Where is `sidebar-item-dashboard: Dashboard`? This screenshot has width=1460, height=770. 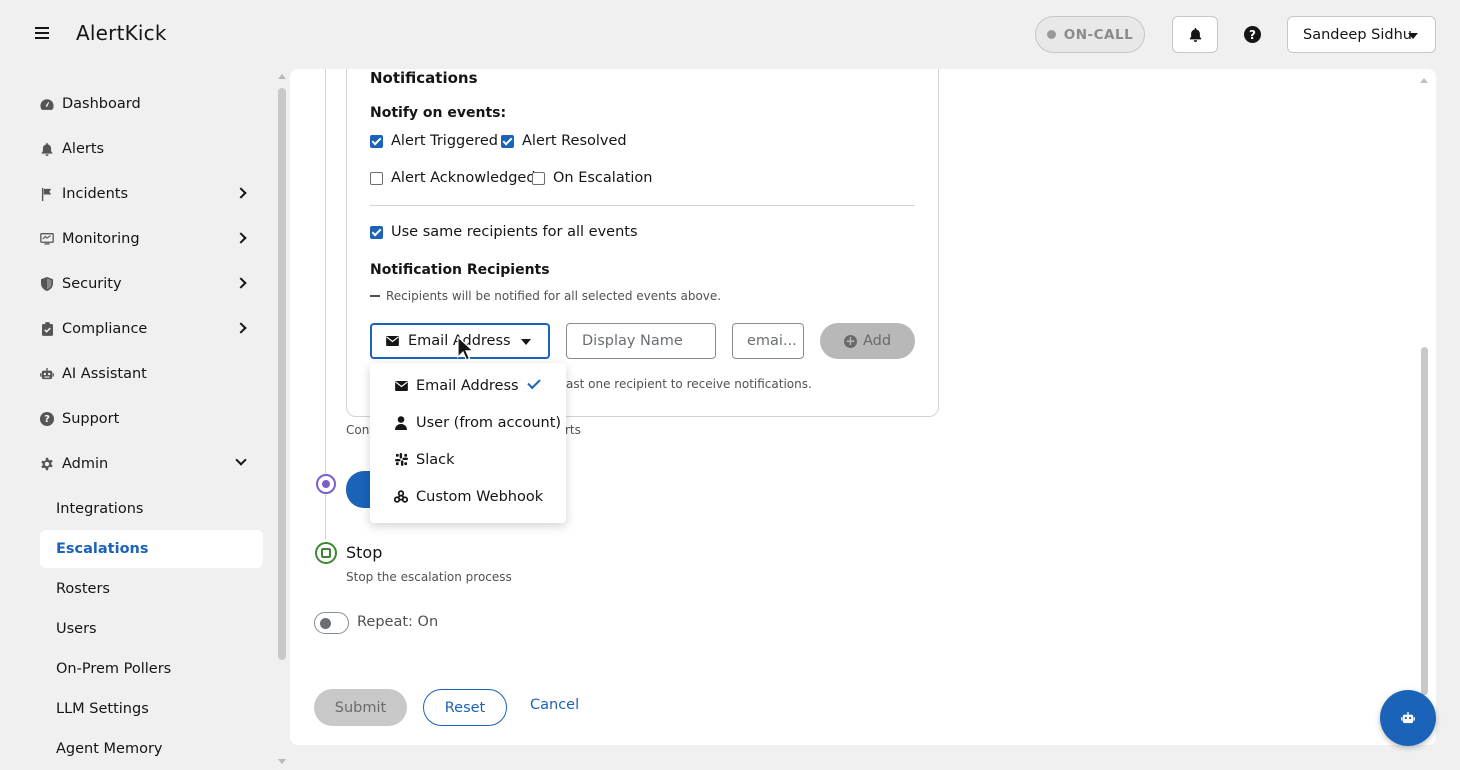 sidebar-item-dashboard: Dashboard is located at coordinates (151, 104).